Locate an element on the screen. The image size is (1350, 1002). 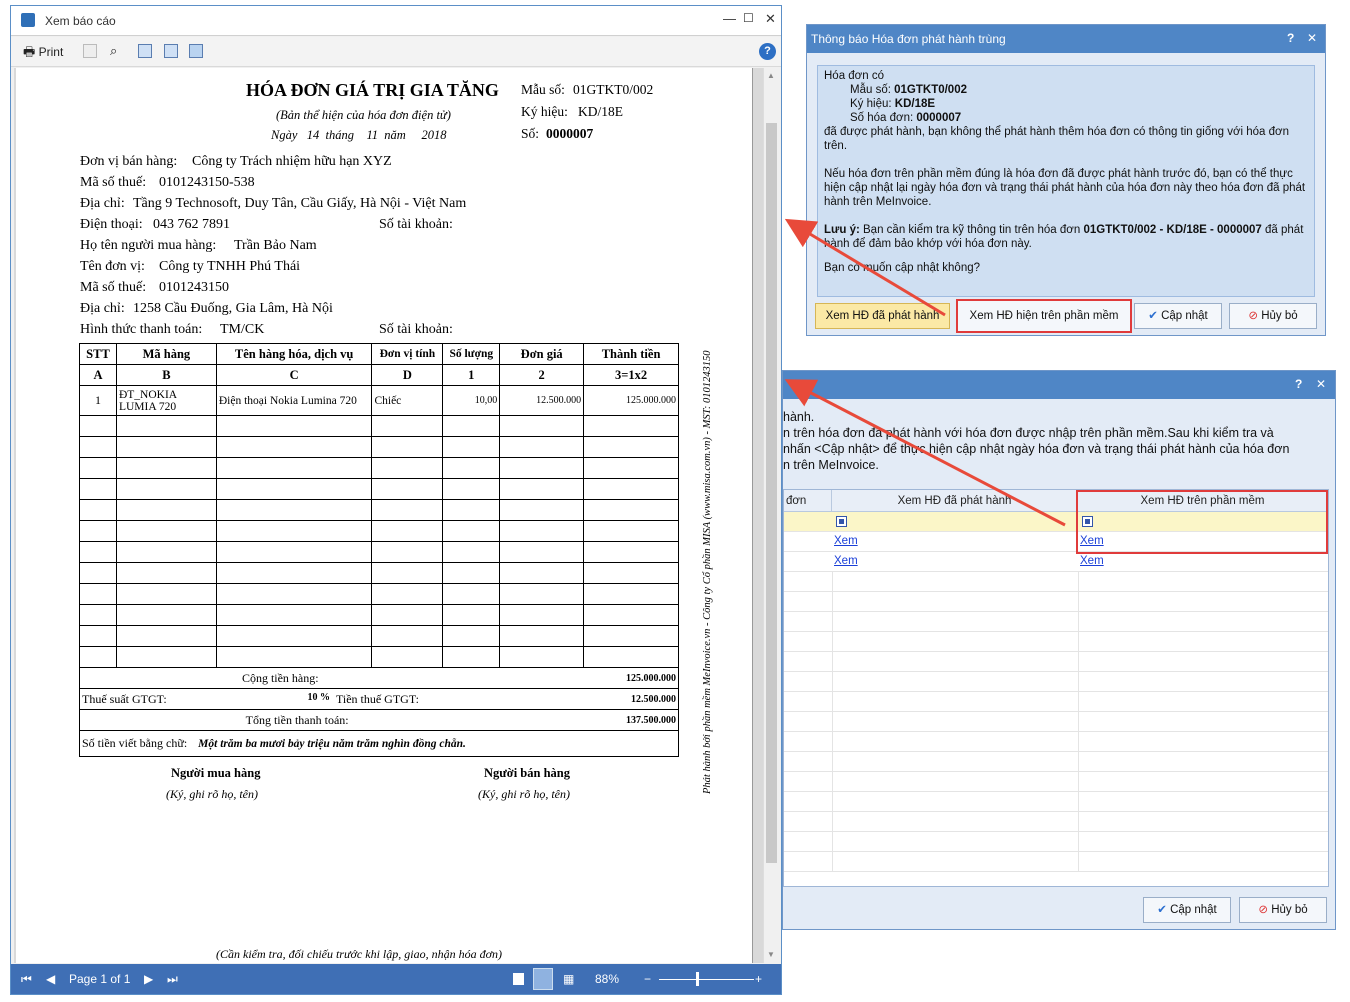
multi-page-icon is located at coordinates (543, 979).